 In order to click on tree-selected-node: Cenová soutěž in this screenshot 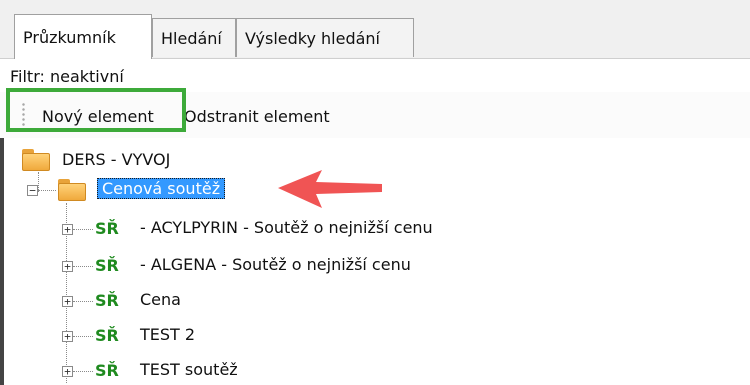, I will do `click(161, 189)`.